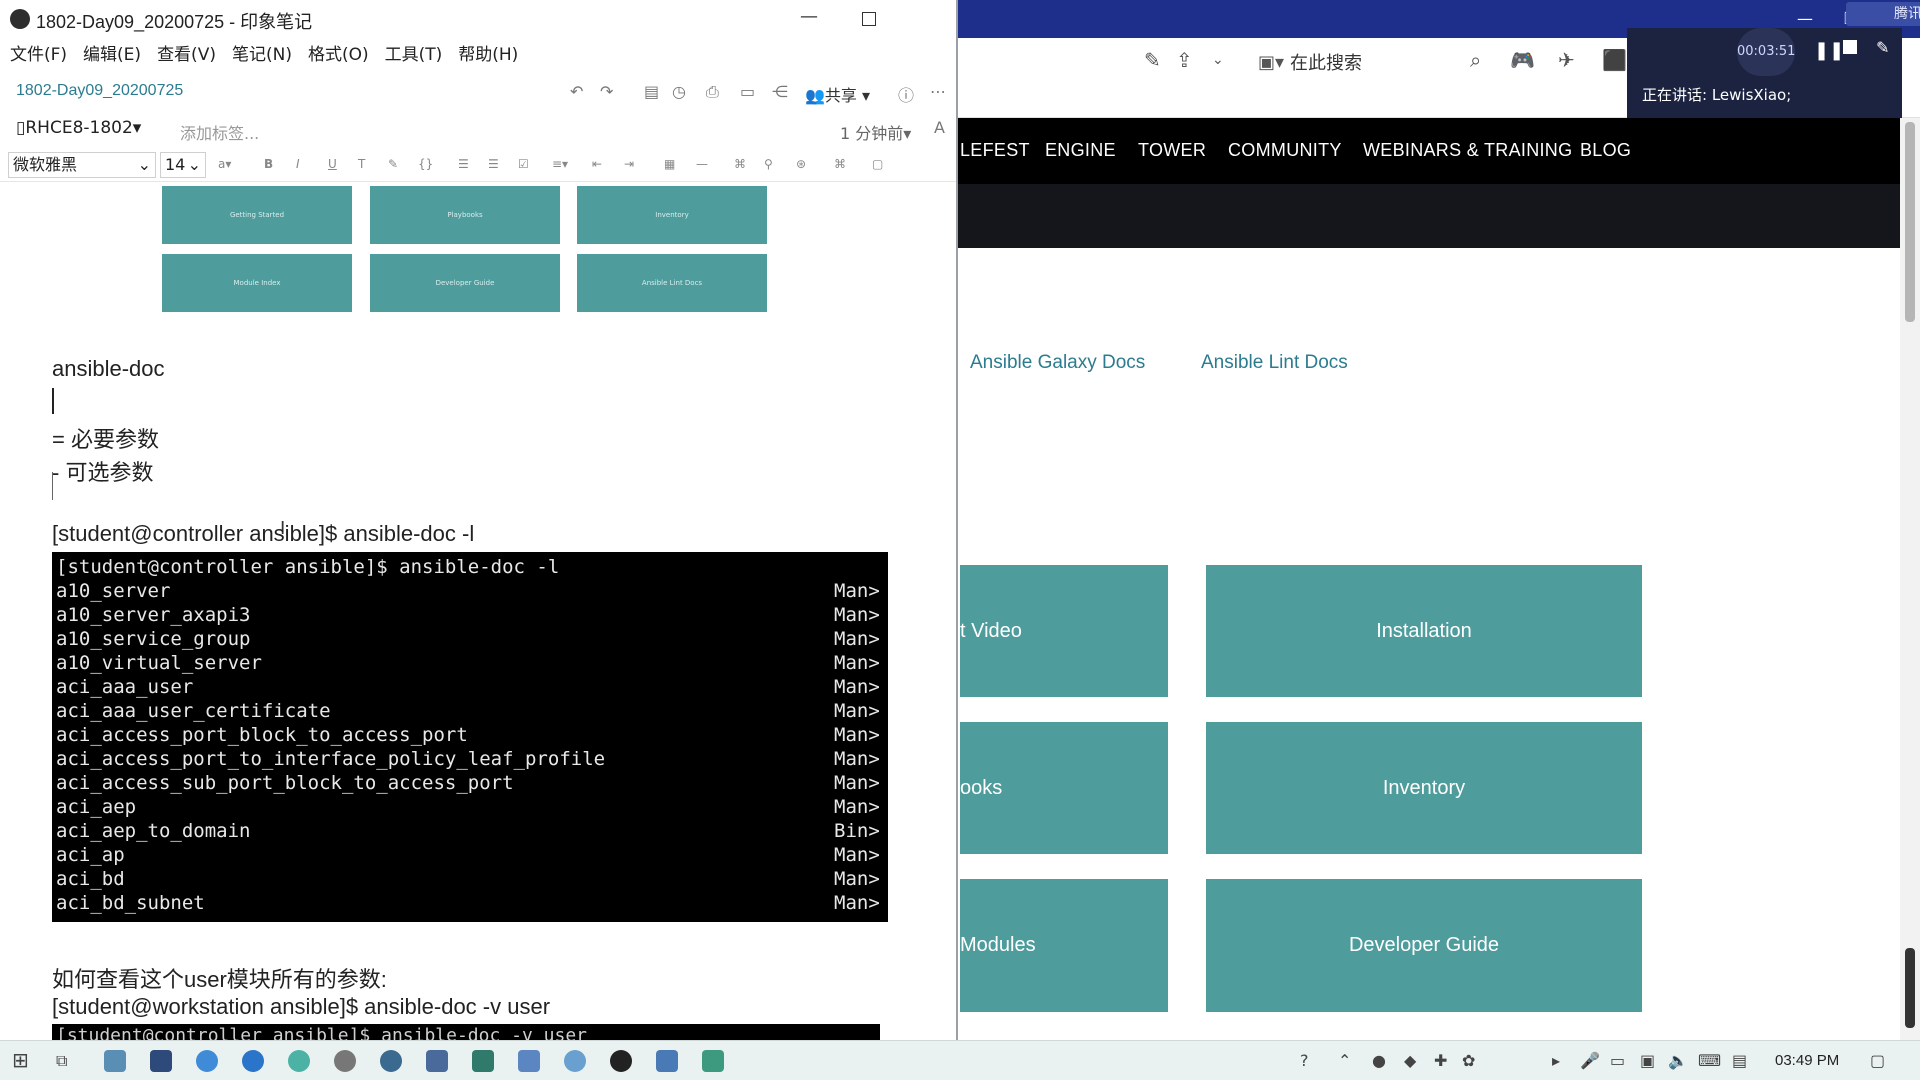 The image size is (1920, 1080). What do you see at coordinates (629, 164) in the screenshot?
I see `indent-icon: ⇥` at bounding box center [629, 164].